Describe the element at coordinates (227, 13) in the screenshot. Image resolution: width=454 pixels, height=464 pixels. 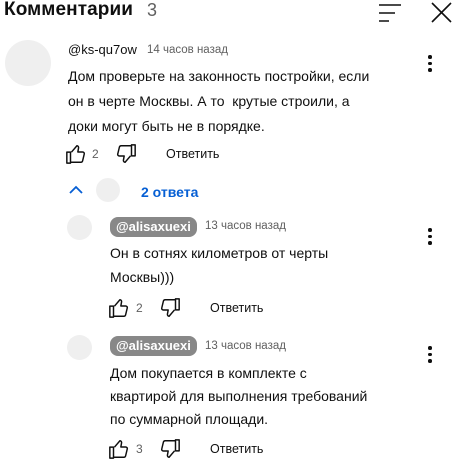
I see `comments-header: Комментарии 3` at that location.